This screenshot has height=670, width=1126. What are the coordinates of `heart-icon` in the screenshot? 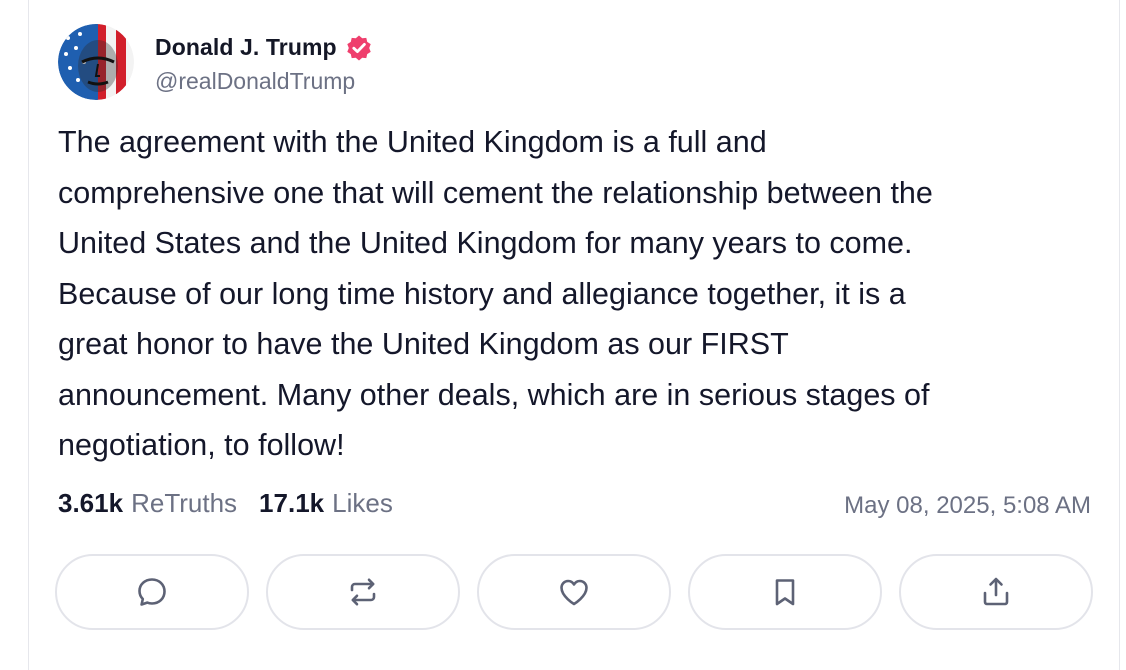 It's located at (574, 592).